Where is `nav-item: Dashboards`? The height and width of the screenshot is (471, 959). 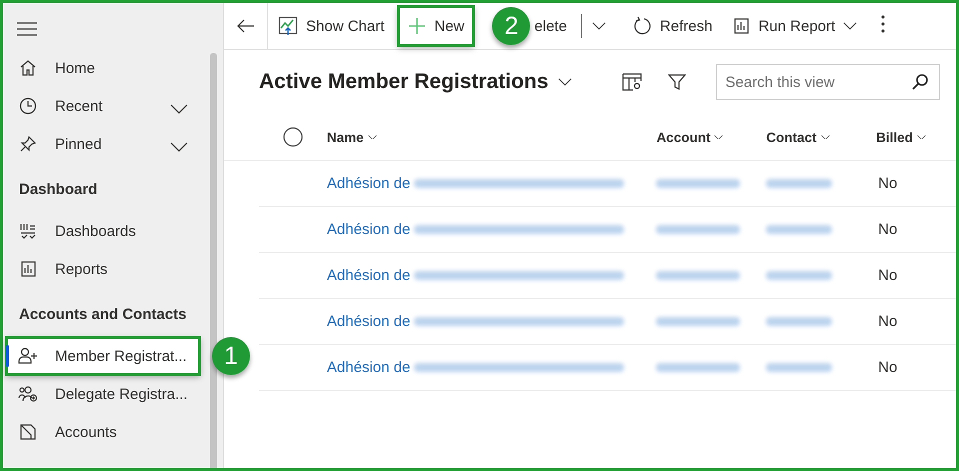 nav-item: Dashboards is located at coordinates (102, 231).